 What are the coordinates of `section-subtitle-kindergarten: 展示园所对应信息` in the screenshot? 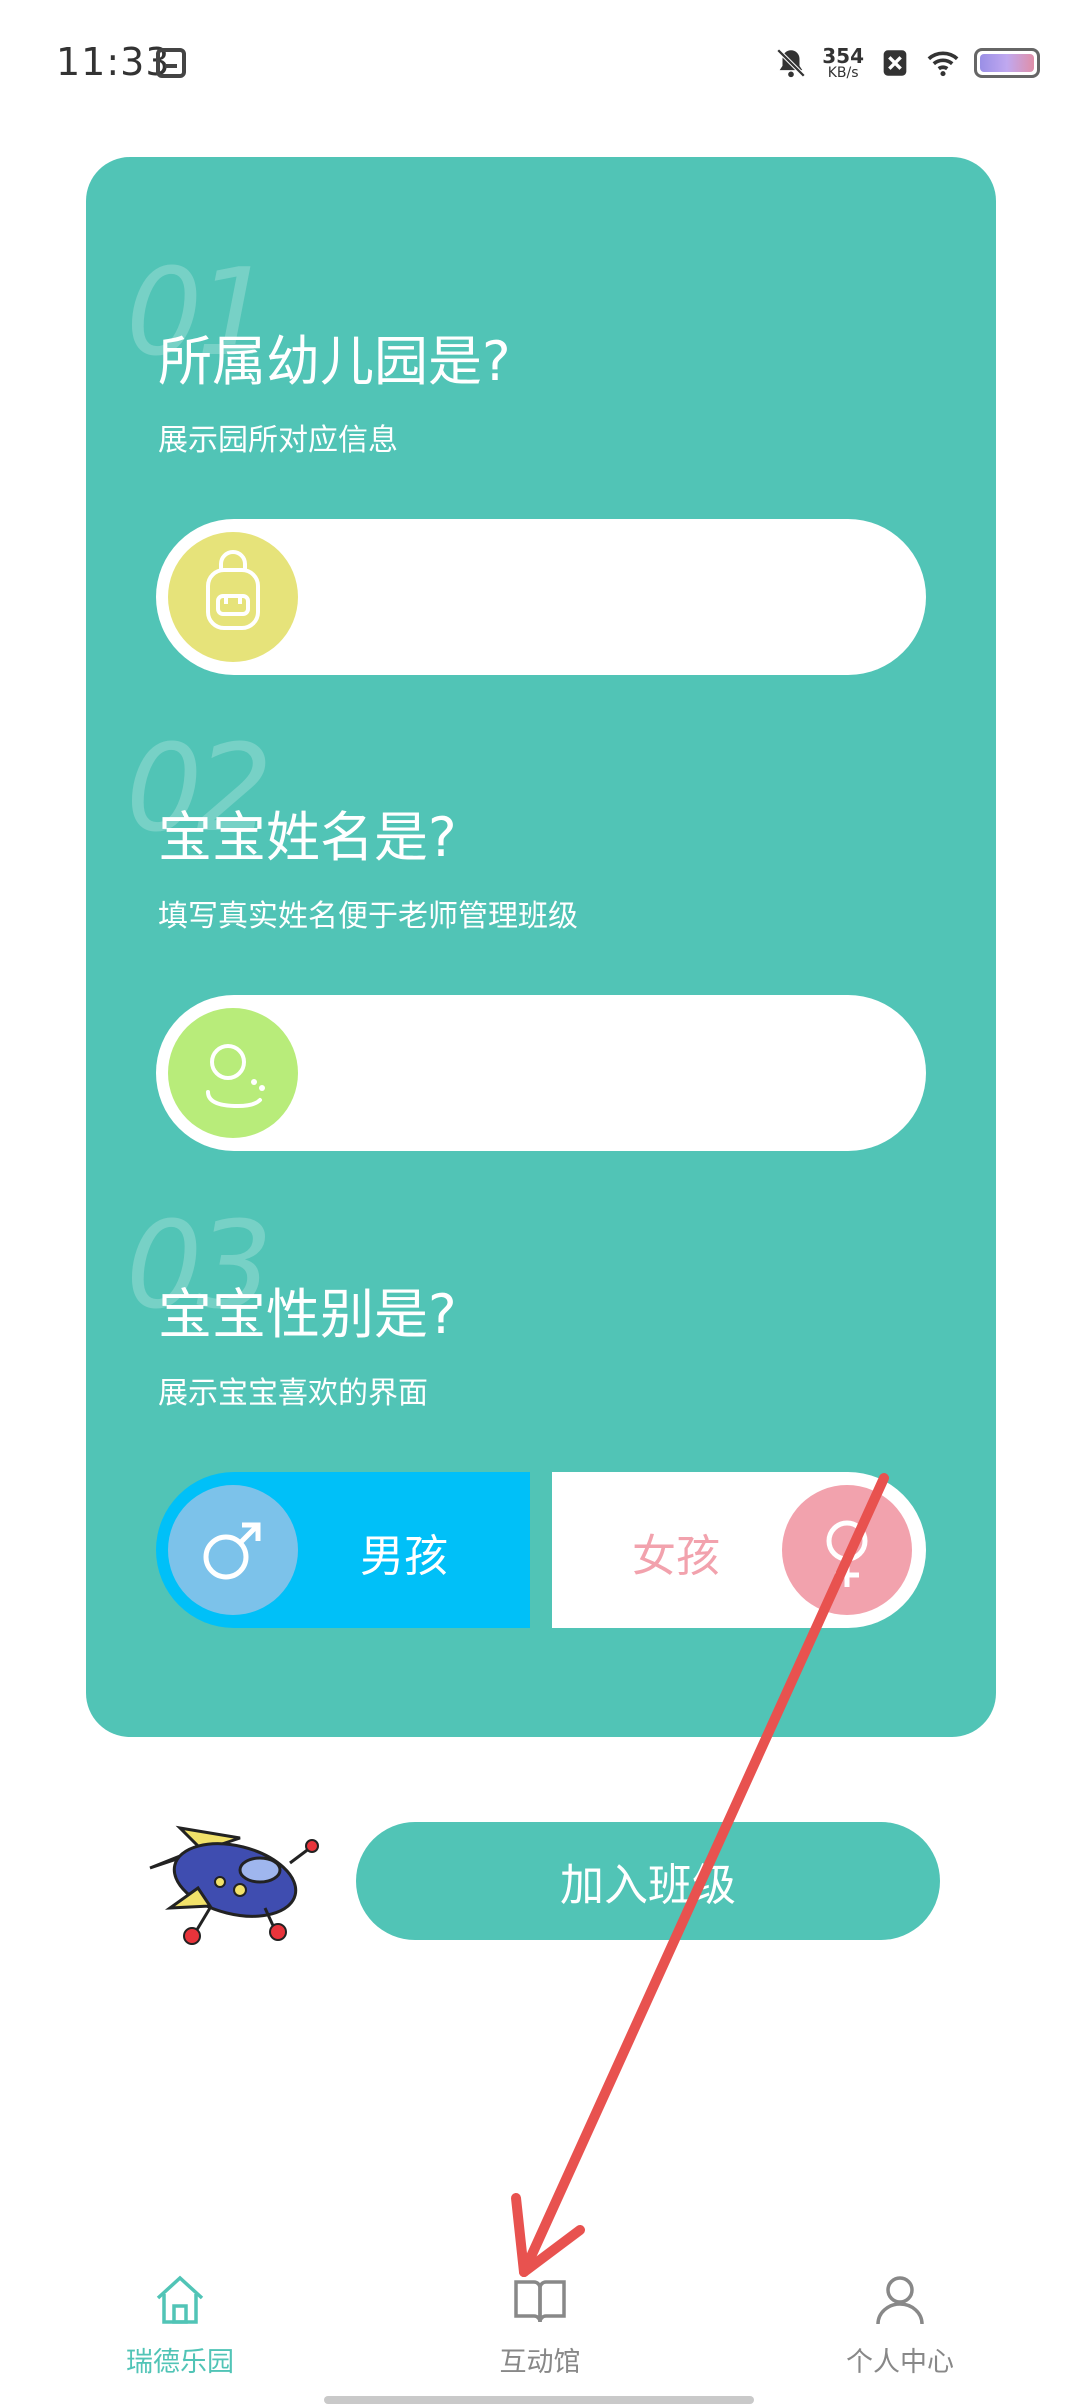 It's located at (278, 440).